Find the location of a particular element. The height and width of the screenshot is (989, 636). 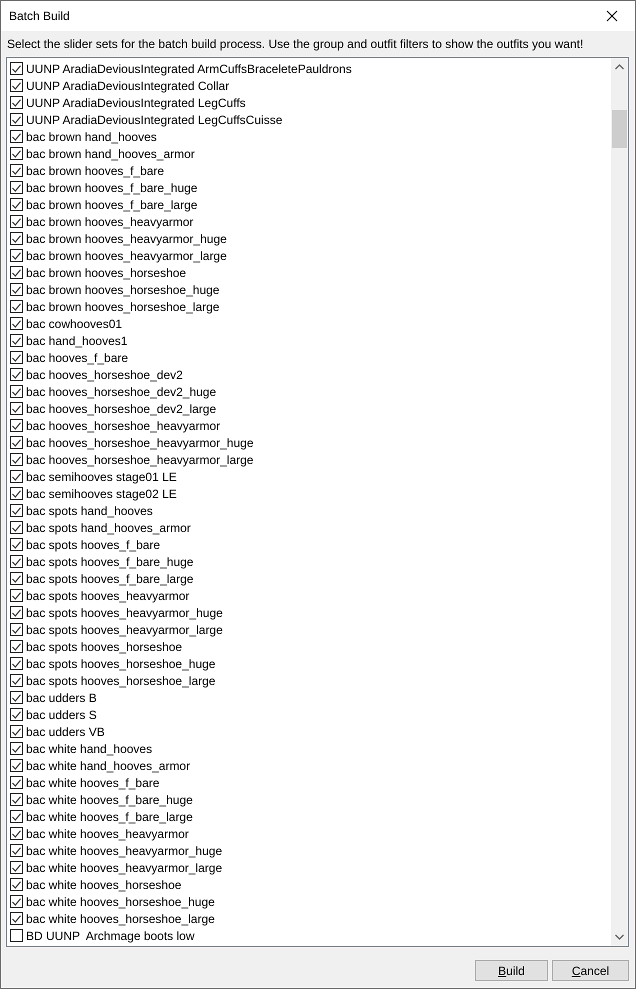

slider-set-item: bac udders B is located at coordinates (310, 697).